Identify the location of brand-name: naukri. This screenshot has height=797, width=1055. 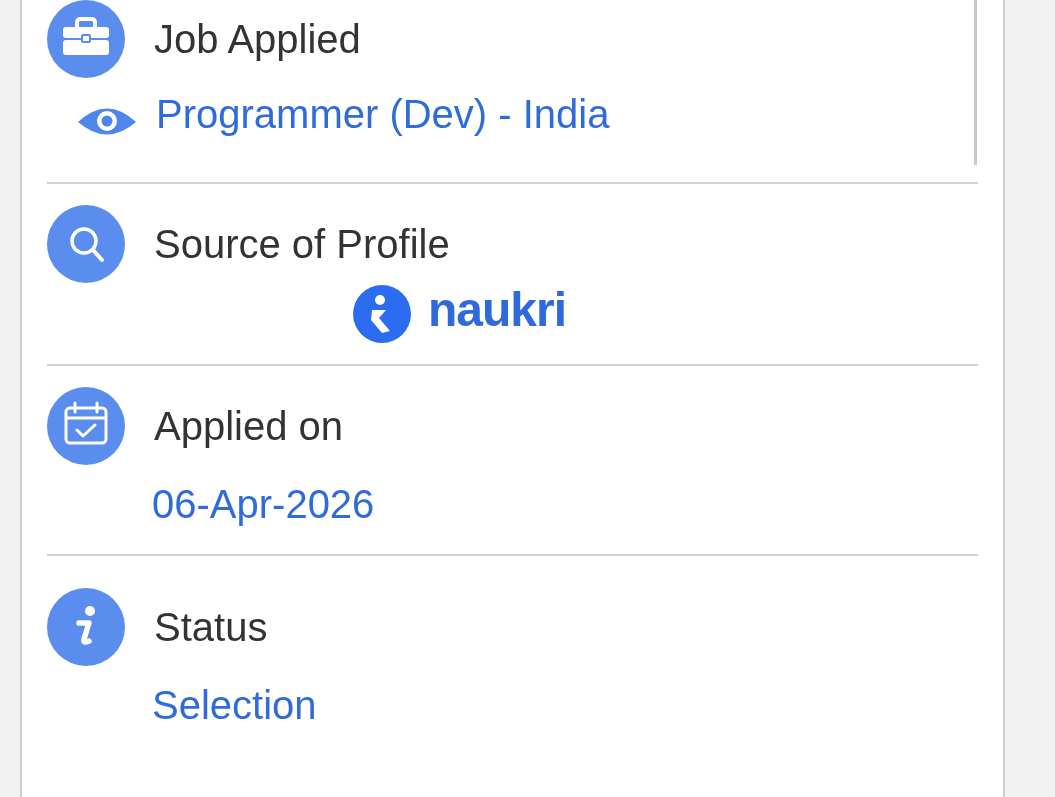
(497, 310).